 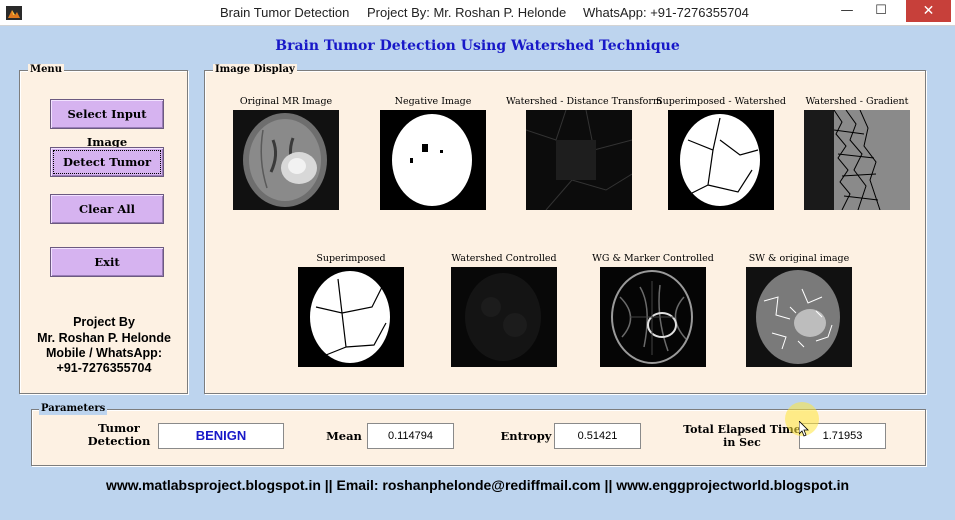 What do you see at coordinates (344, 436) in the screenshot?
I see `mean-label: Mean` at bounding box center [344, 436].